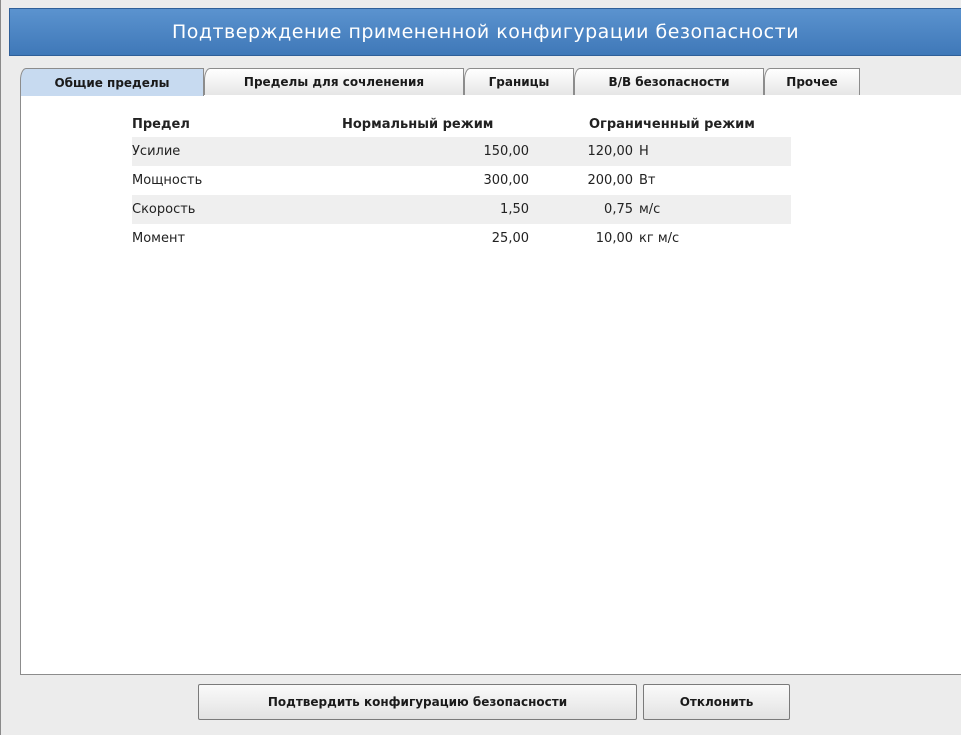 The image size is (961, 735). What do you see at coordinates (418, 124) in the screenshot?
I see `header-normal-mode: Нормальный режим` at bounding box center [418, 124].